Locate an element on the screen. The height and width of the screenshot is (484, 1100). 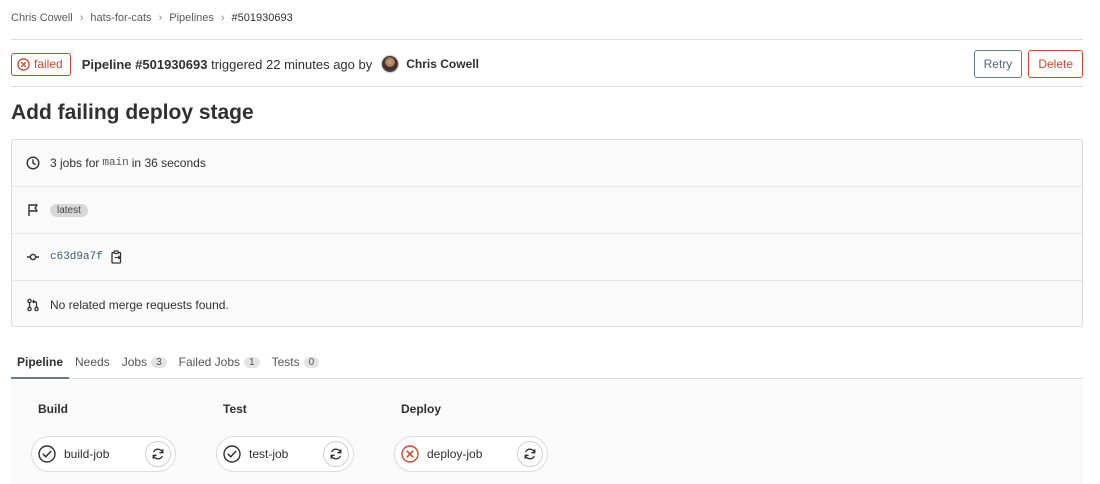
merge-request-icon is located at coordinates (33, 305).